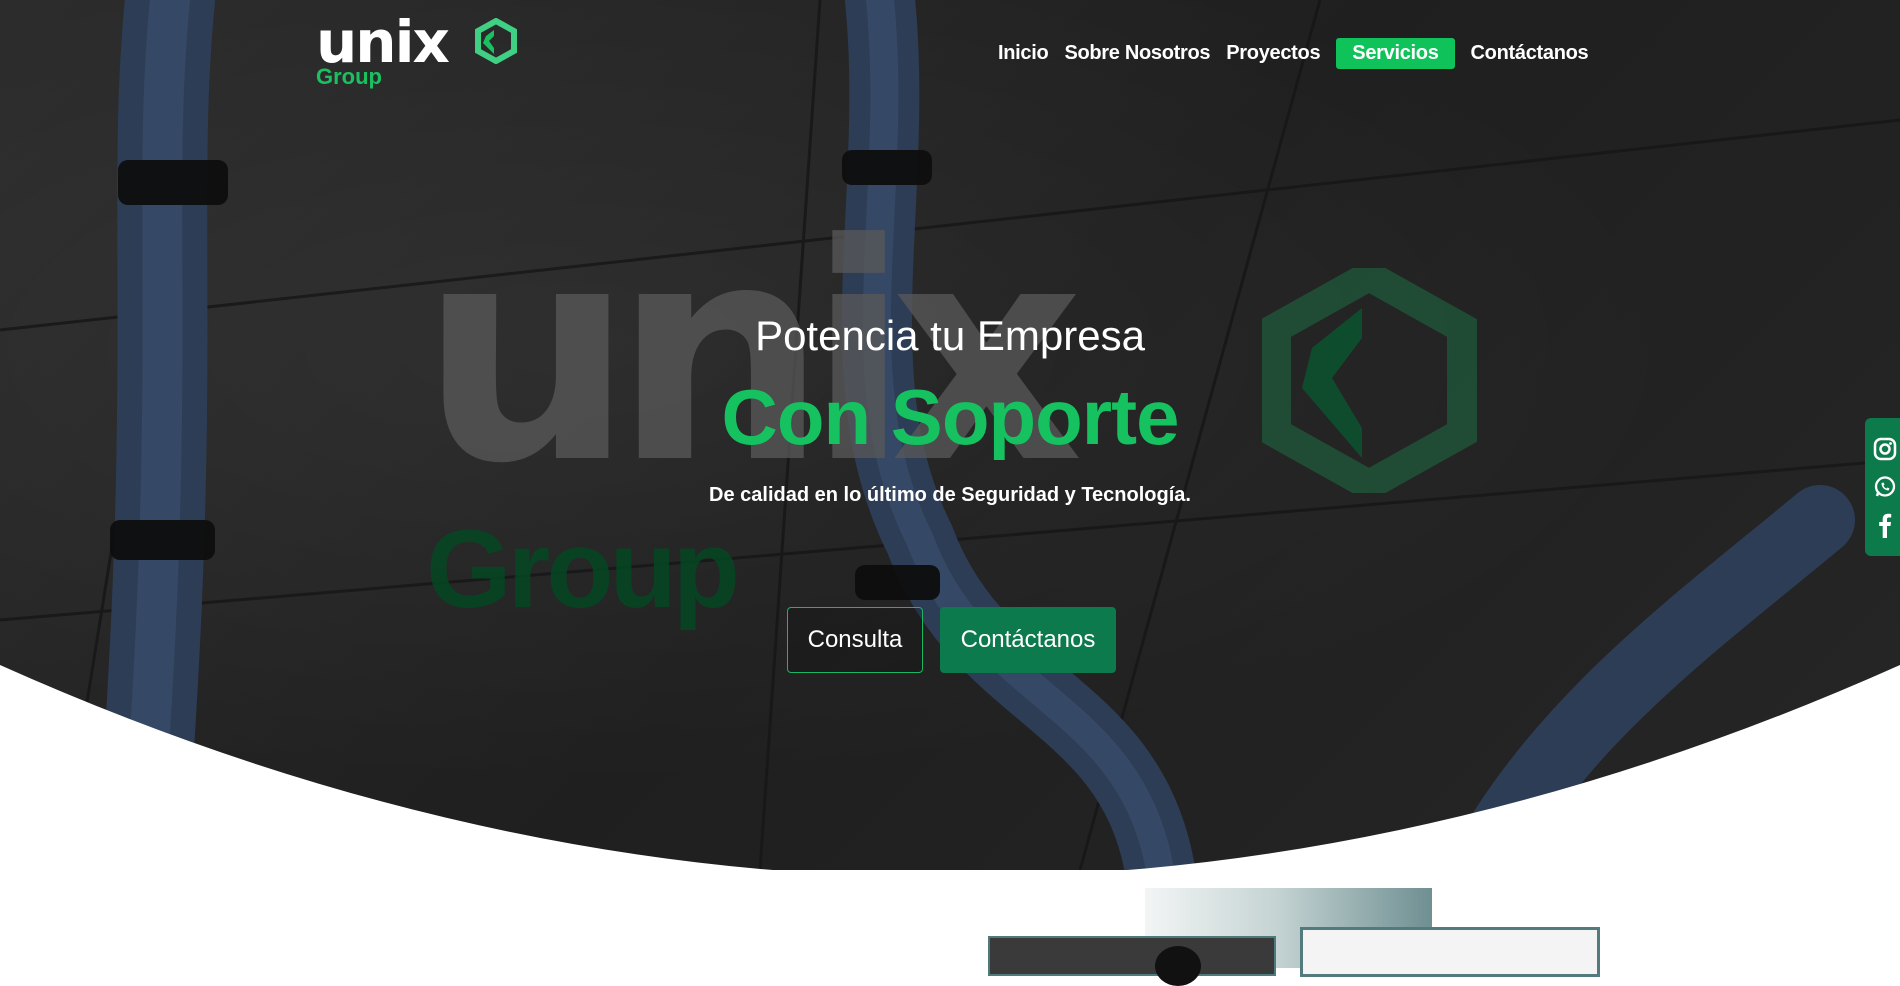 This screenshot has height=986, width=1900. I want to click on brand-logo-word: unix, so click(383, 42).